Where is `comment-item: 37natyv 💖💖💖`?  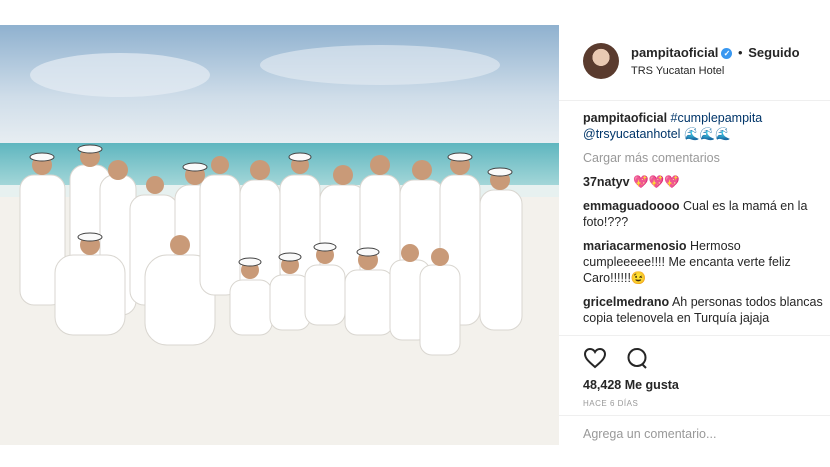
comment-item: 37natyv 💖💖💖 is located at coordinates (703, 182).